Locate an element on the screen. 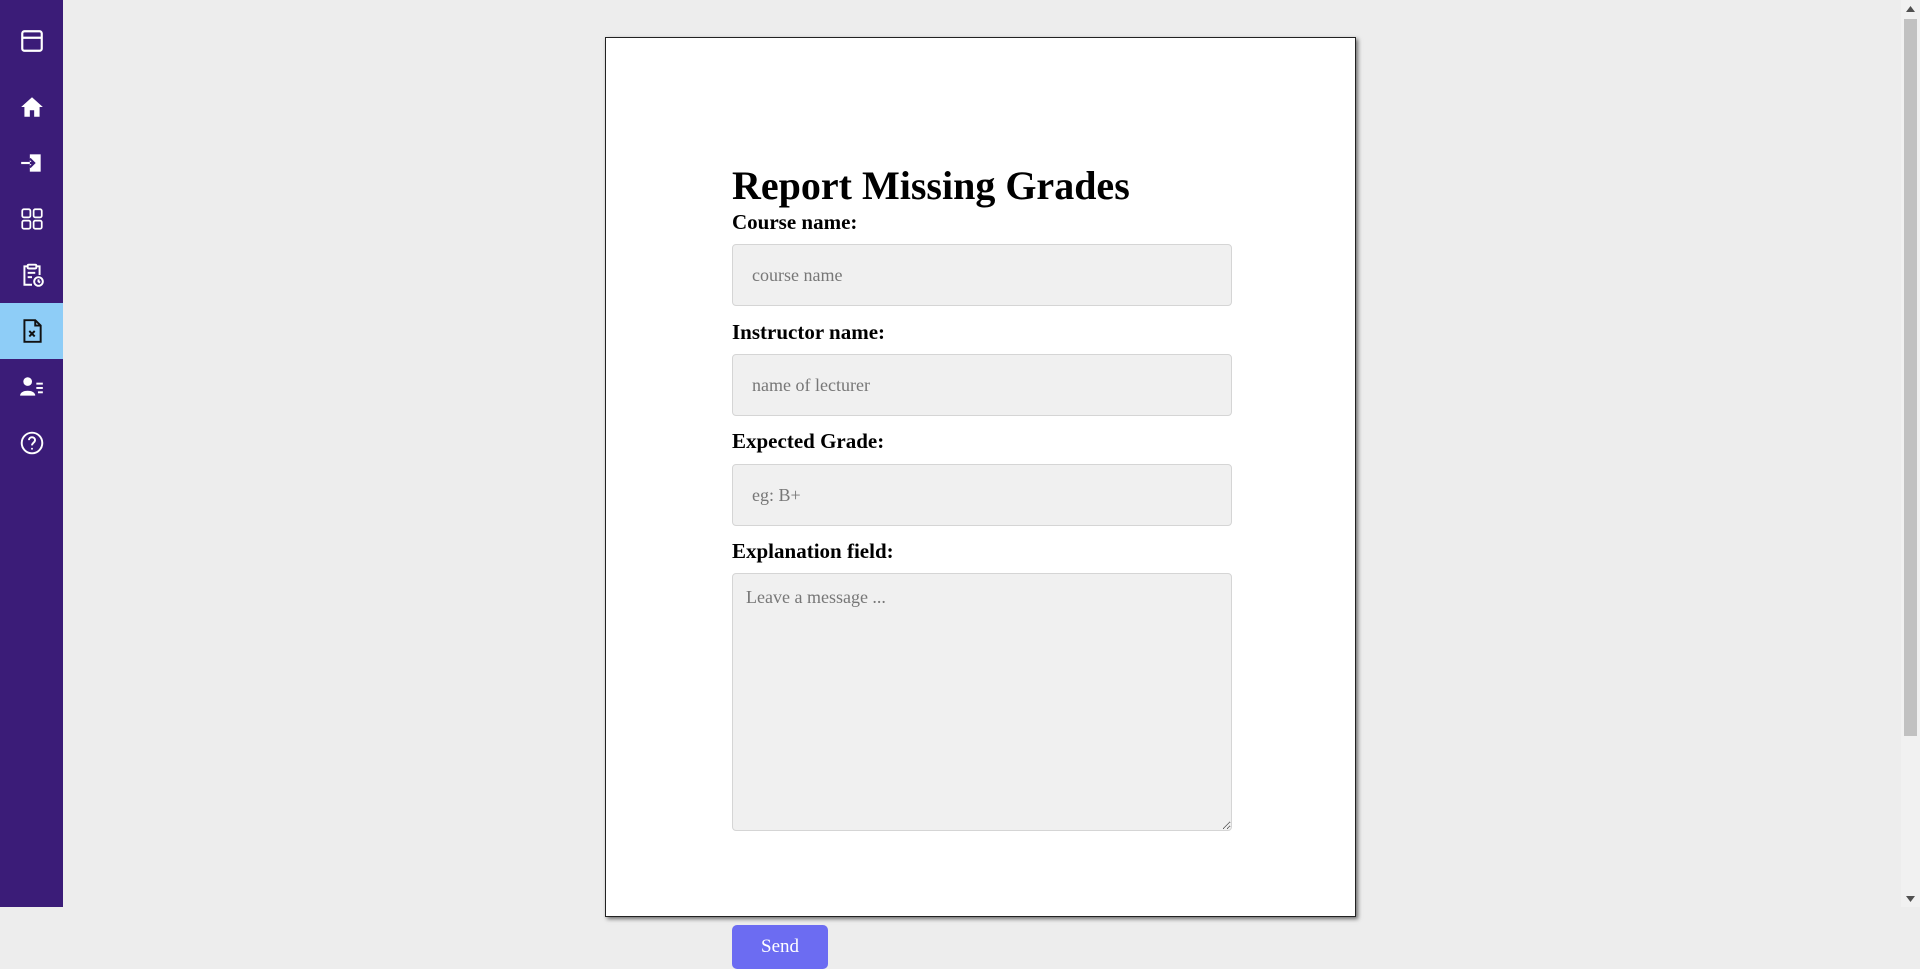  clipboard-clock-icon is located at coordinates (33, 275).